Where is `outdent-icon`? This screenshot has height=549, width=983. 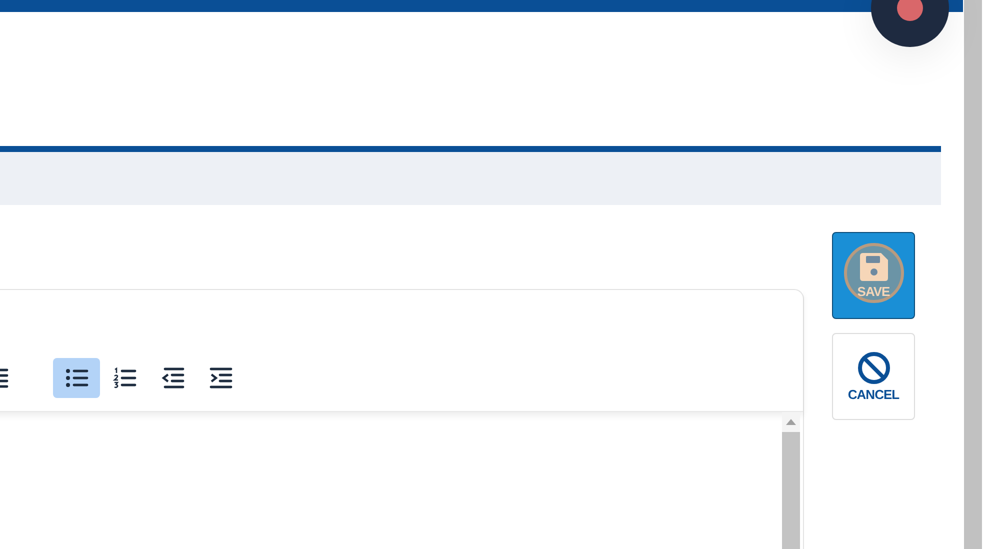
outdent-icon is located at coordinates (172, 378).